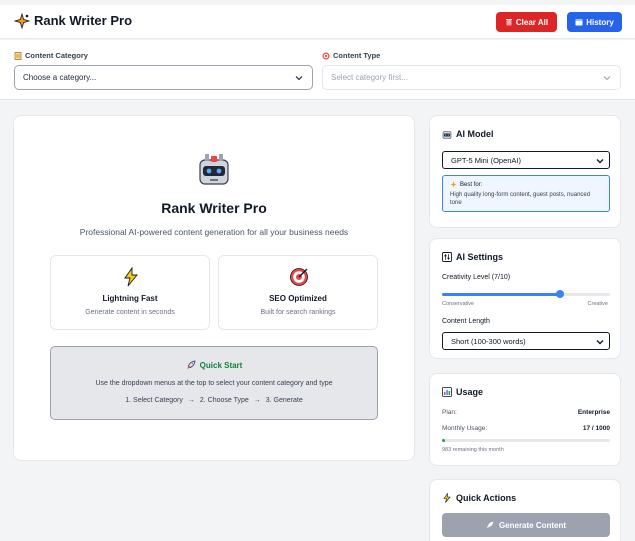 Image resolution: width=635 pixels, height=541 pixels. What do you see at coordinates (224, 400) in the screenshot?
I see `step-2: 2. Choose Type` at bounding box center [224, 400].